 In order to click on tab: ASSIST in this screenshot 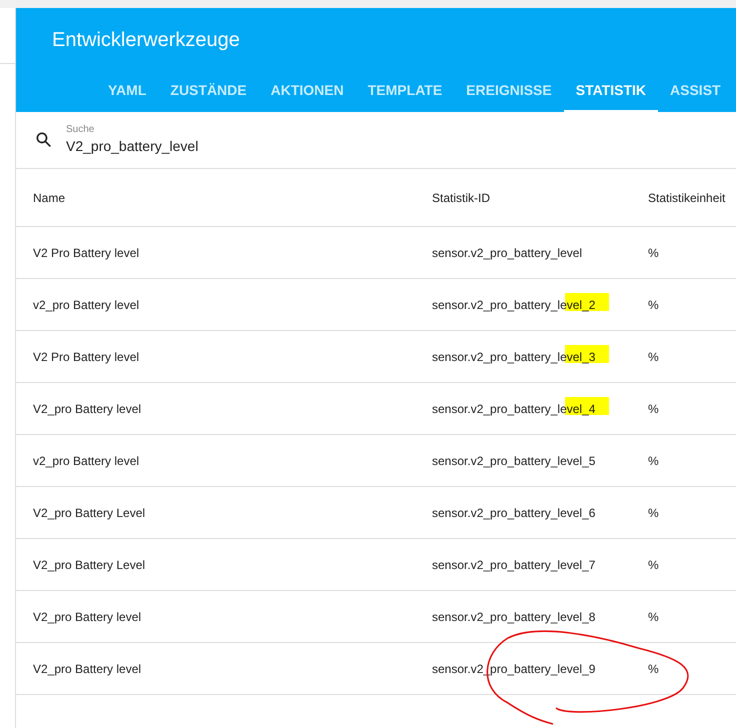, I will do `click(695, 91)`.